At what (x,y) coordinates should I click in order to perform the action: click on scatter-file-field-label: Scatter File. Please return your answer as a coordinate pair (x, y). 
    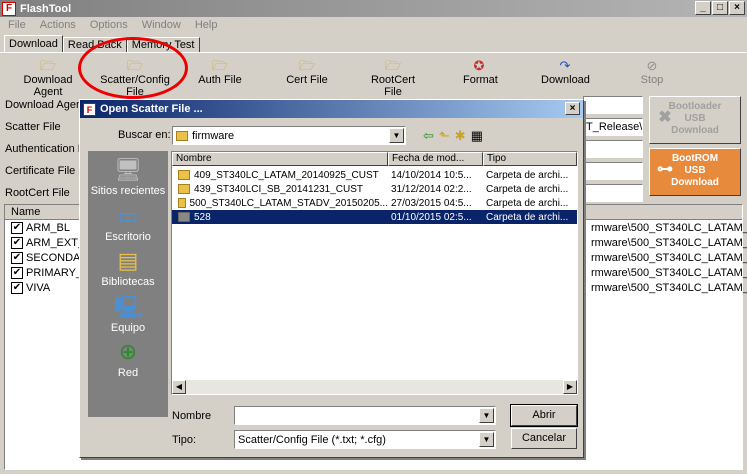
    Looking at the image, I should click on (33, 127).